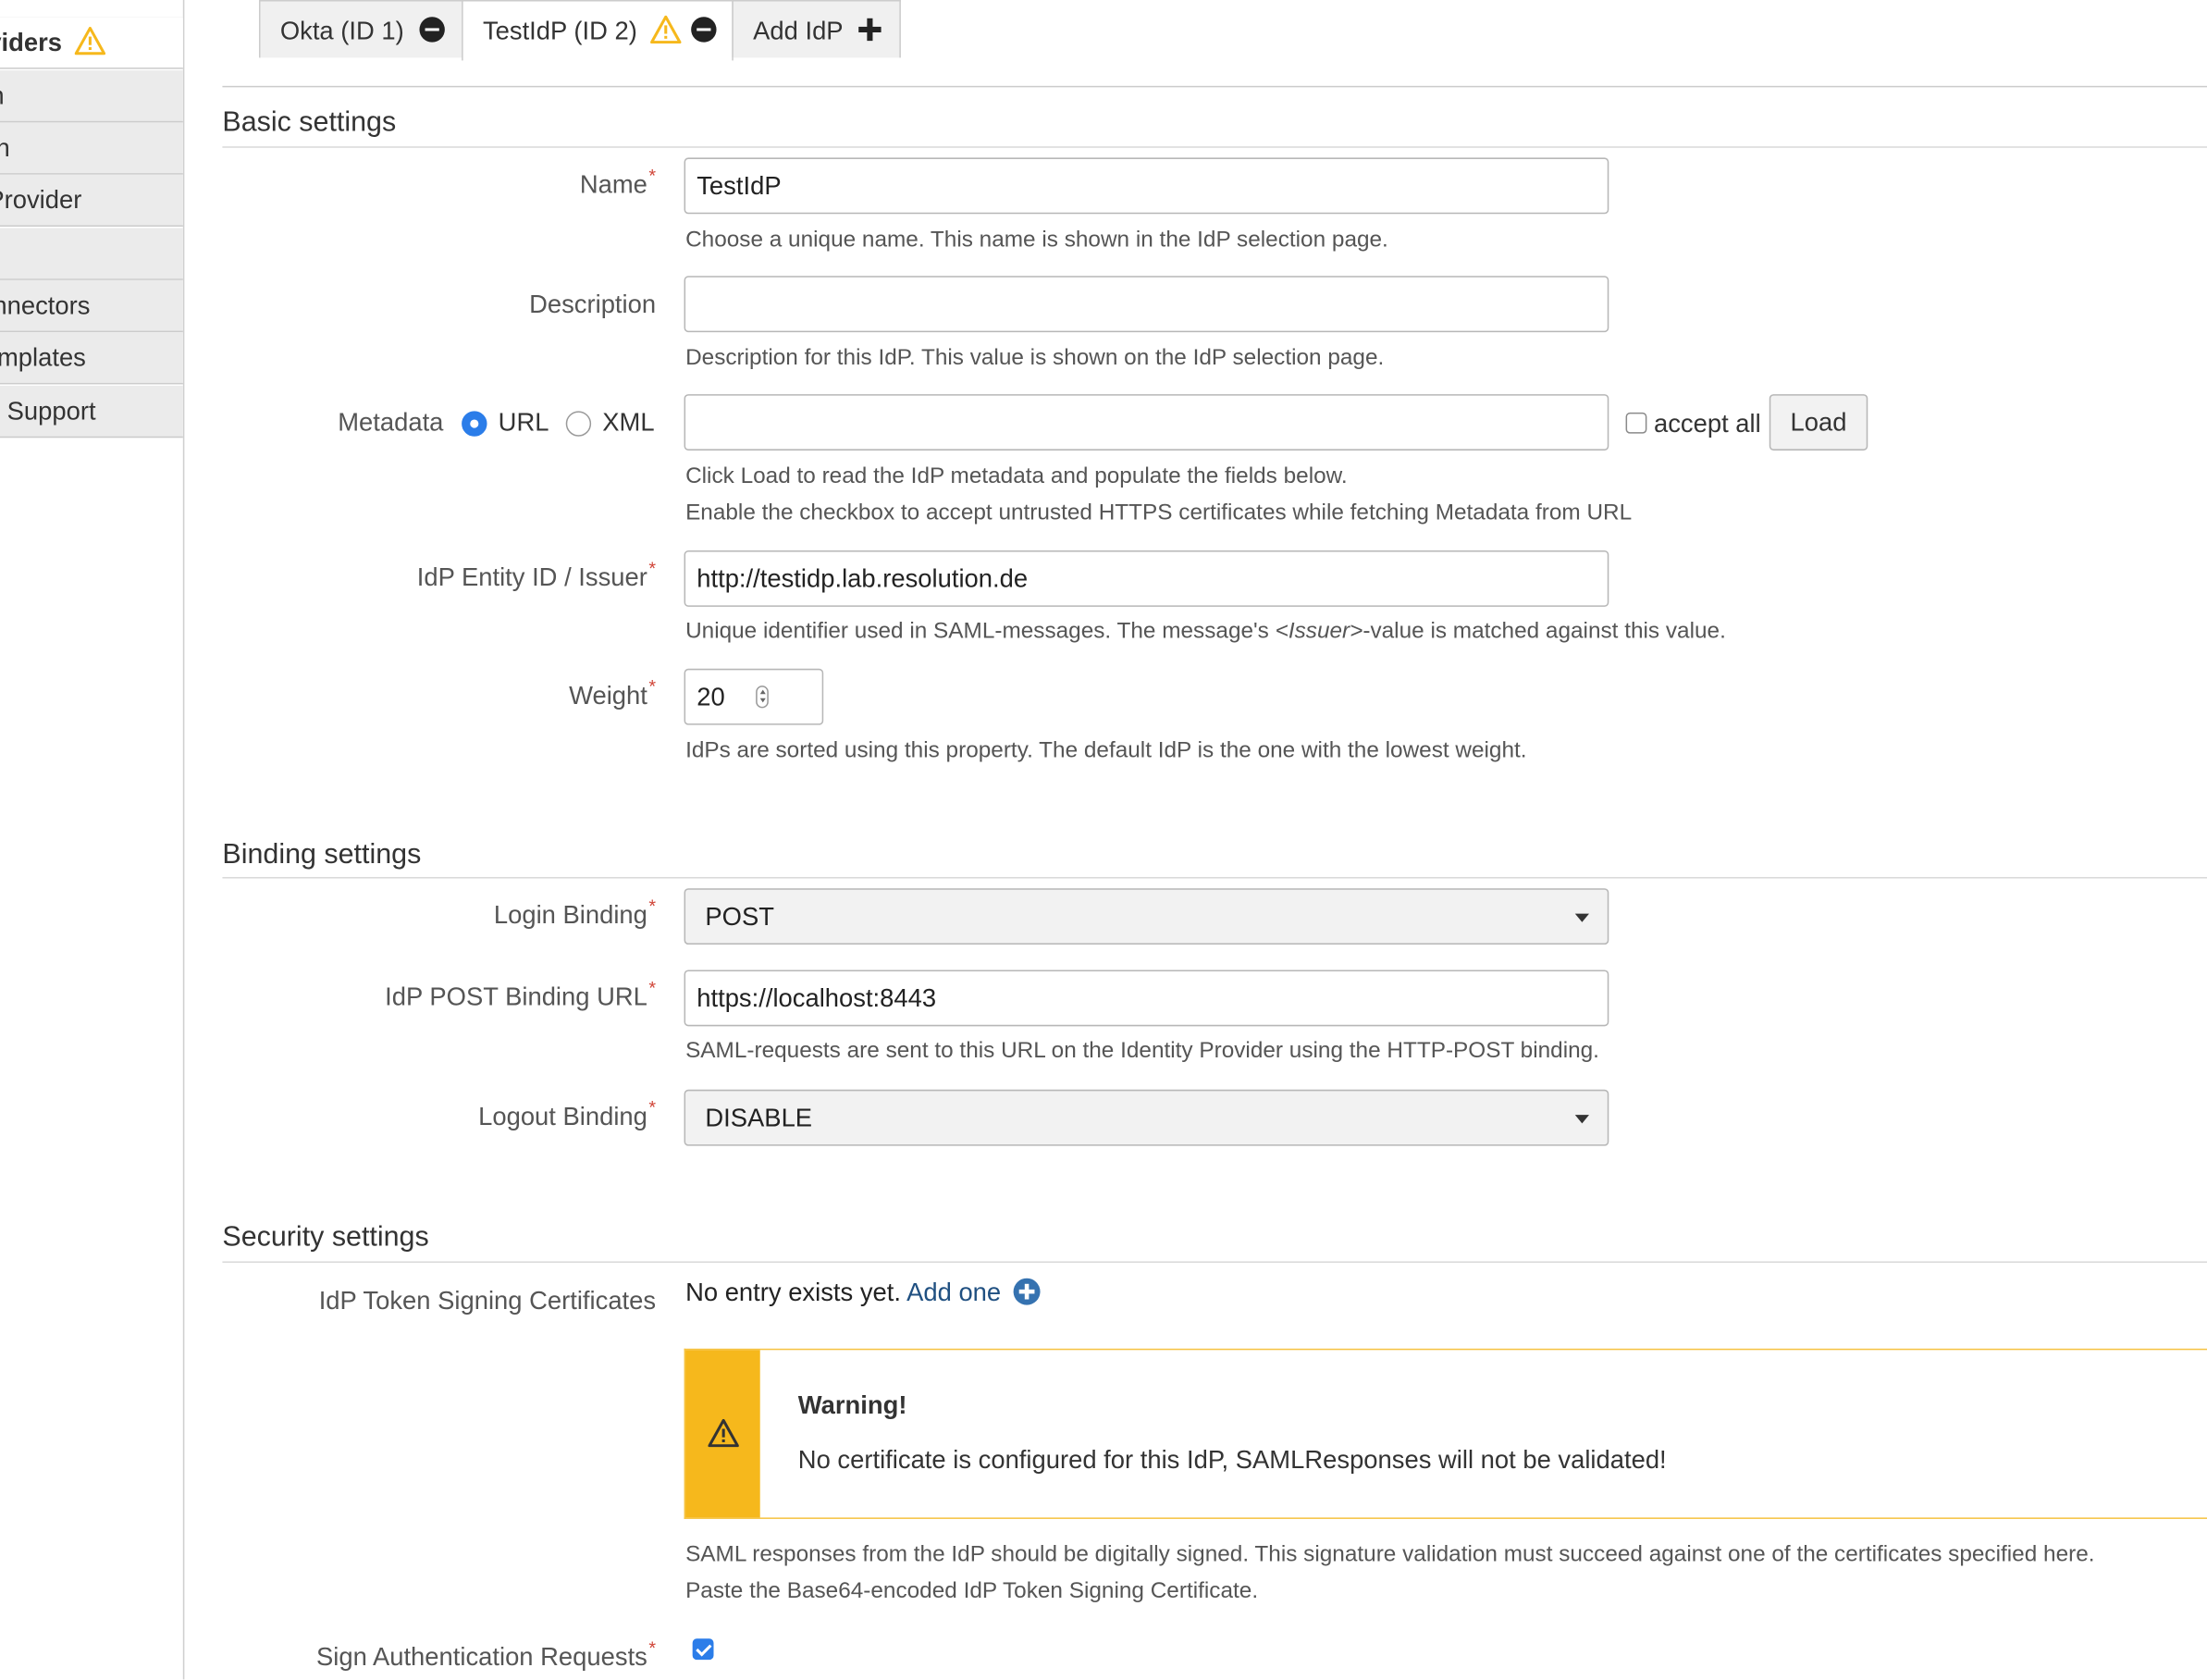 Image resolution: width=2207 pixels, height=1680 pixels. What do you see at coordinates (391, 422) in the screenshot?
I see `metadata-label: Metadata` at bounding box center [391, 422].